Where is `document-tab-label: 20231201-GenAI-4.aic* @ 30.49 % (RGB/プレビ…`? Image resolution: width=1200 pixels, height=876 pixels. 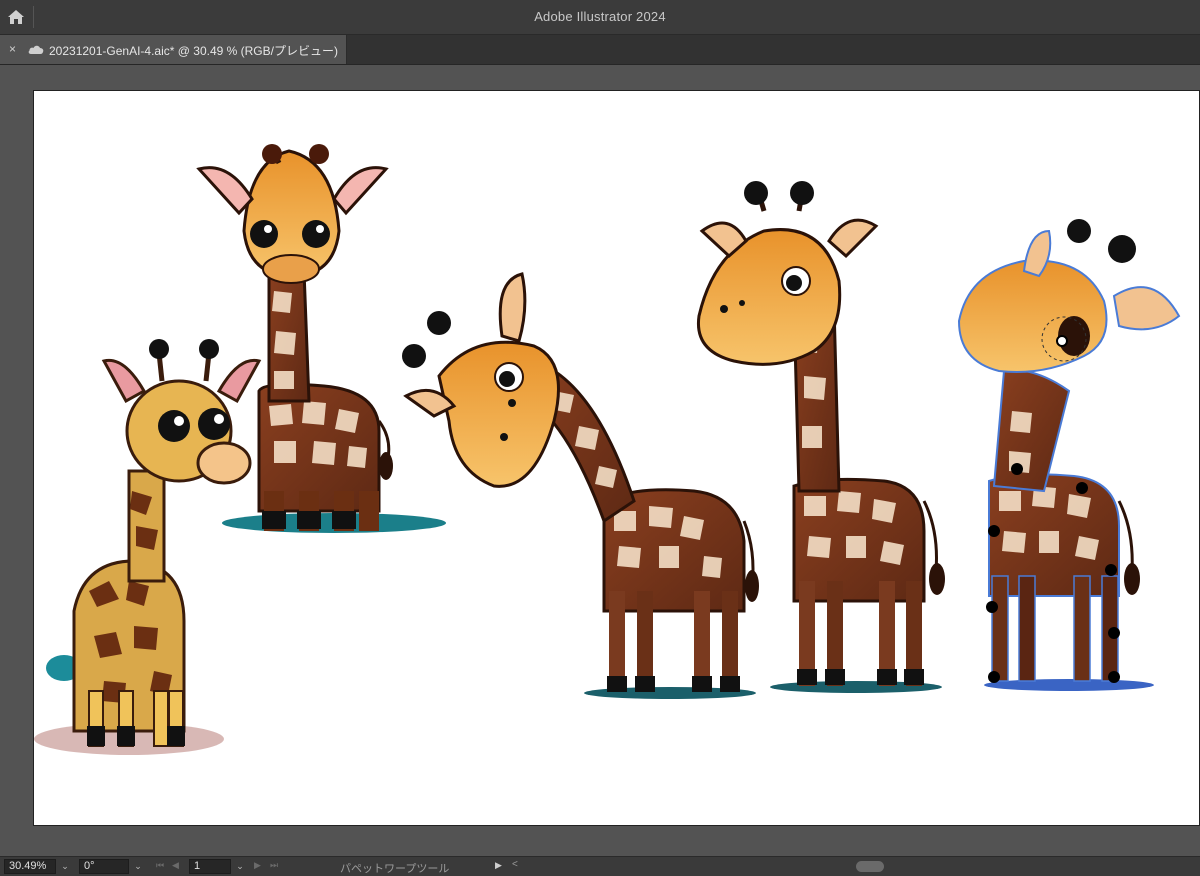
document-tab-label: 20231201-GenAI-4.aic* @ 30.49 % (RGB/プレビ… is located at coordinates (193, 51).